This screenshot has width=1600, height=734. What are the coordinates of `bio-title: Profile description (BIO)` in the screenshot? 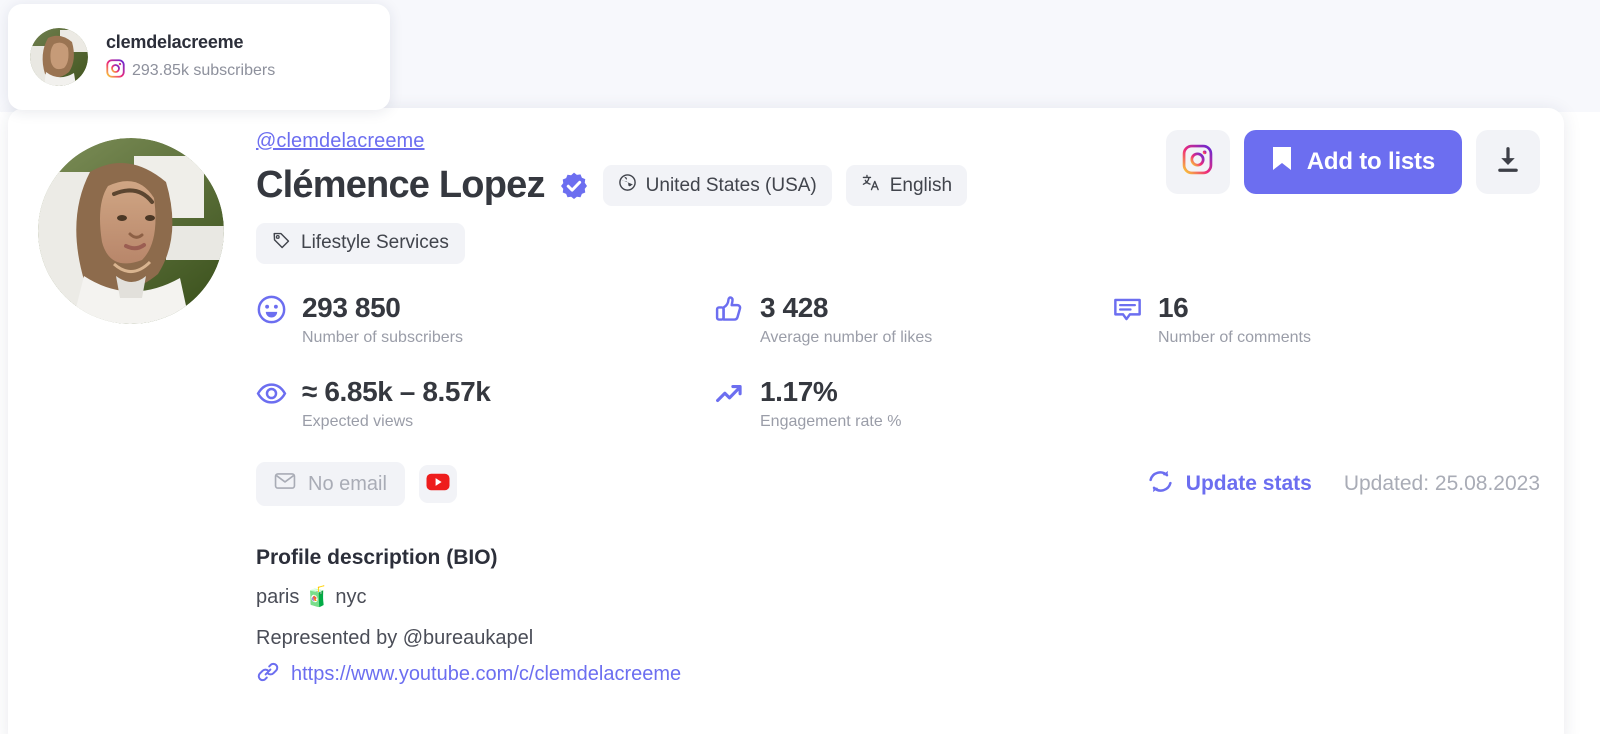 It's located at (377, 558).